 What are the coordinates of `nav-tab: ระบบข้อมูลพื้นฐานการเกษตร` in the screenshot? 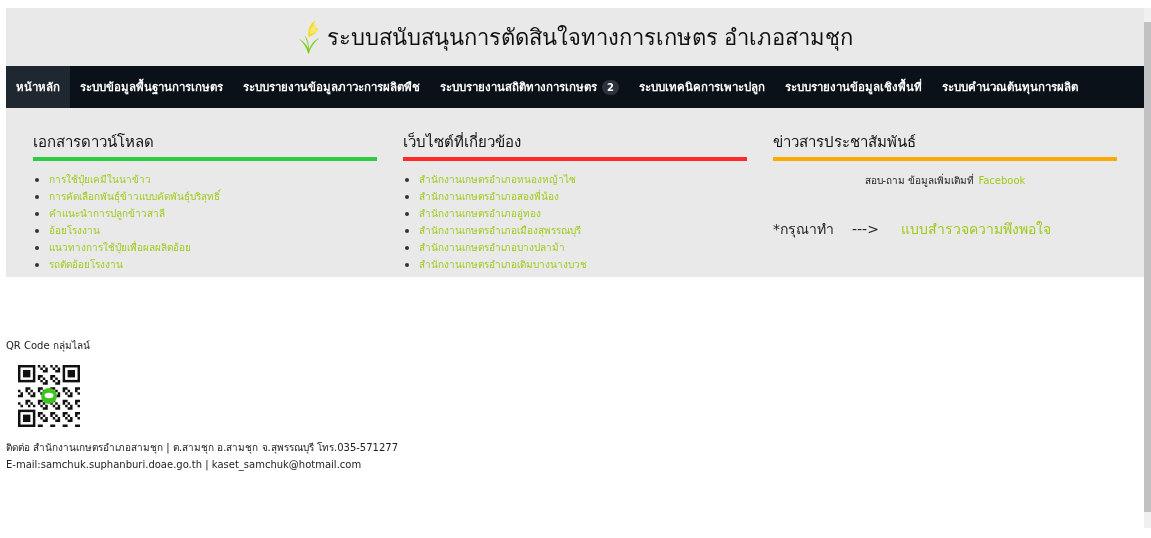 It's located at (151, 87).